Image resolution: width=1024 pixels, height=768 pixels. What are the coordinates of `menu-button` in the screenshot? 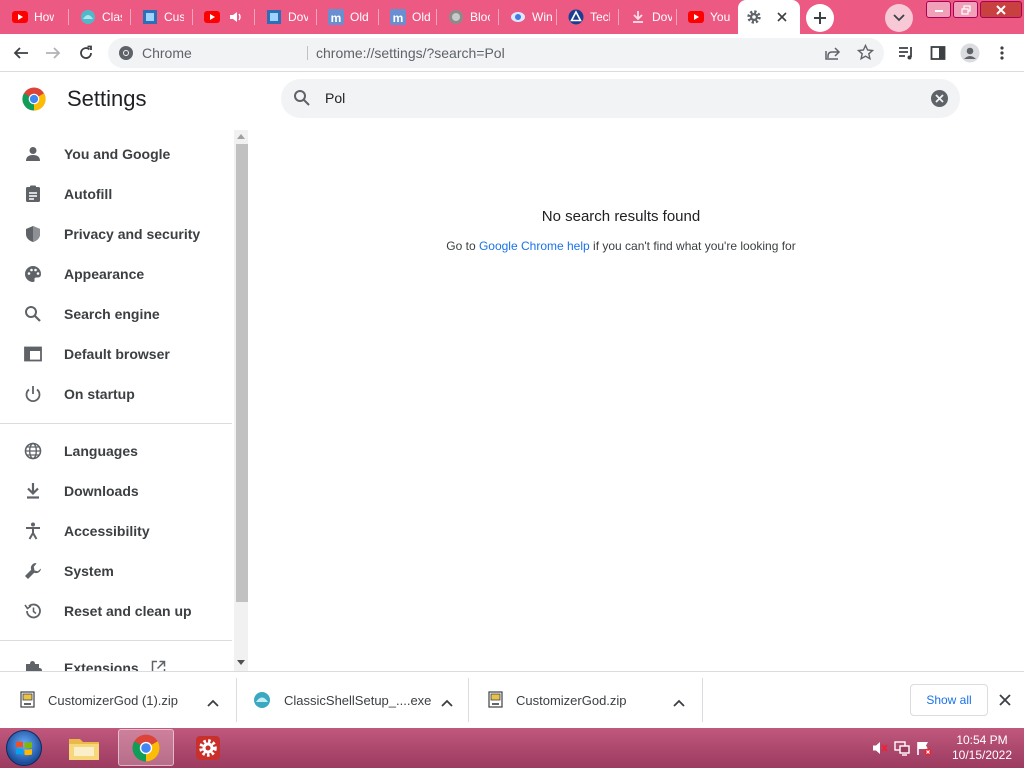 It's located at (1002, 53).